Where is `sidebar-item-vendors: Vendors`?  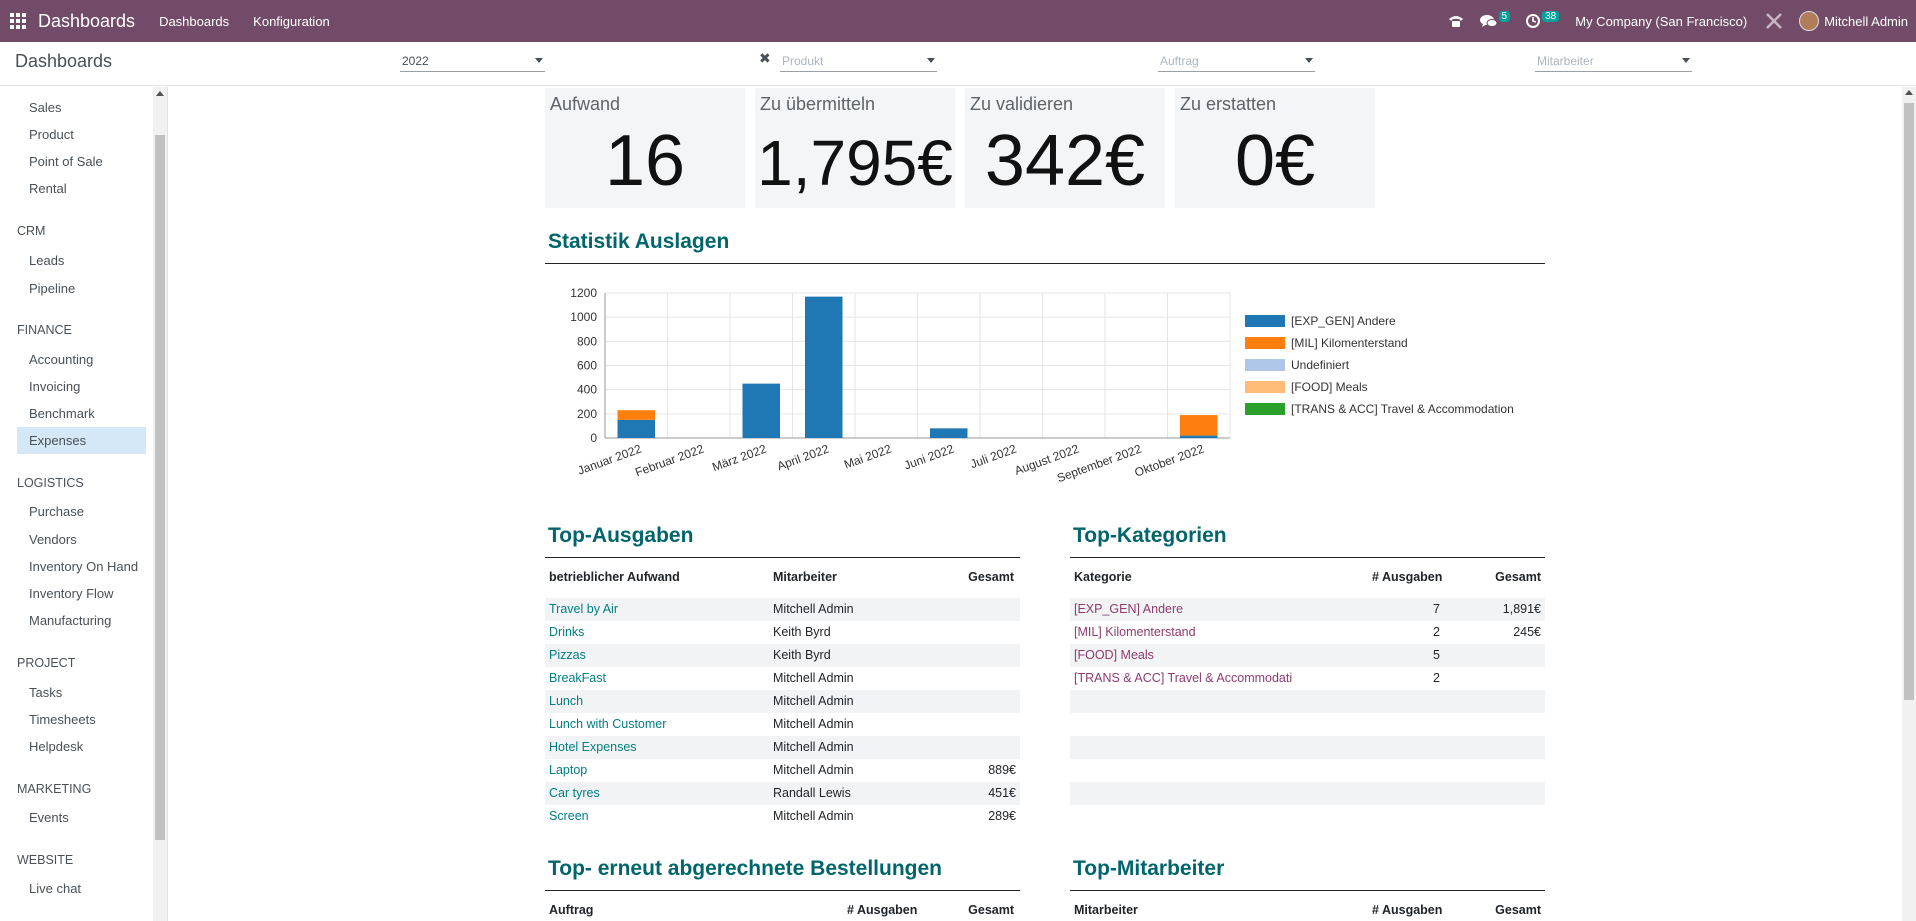
sidebar-item-vendors: Vendors is located at coordinates (81, 539).